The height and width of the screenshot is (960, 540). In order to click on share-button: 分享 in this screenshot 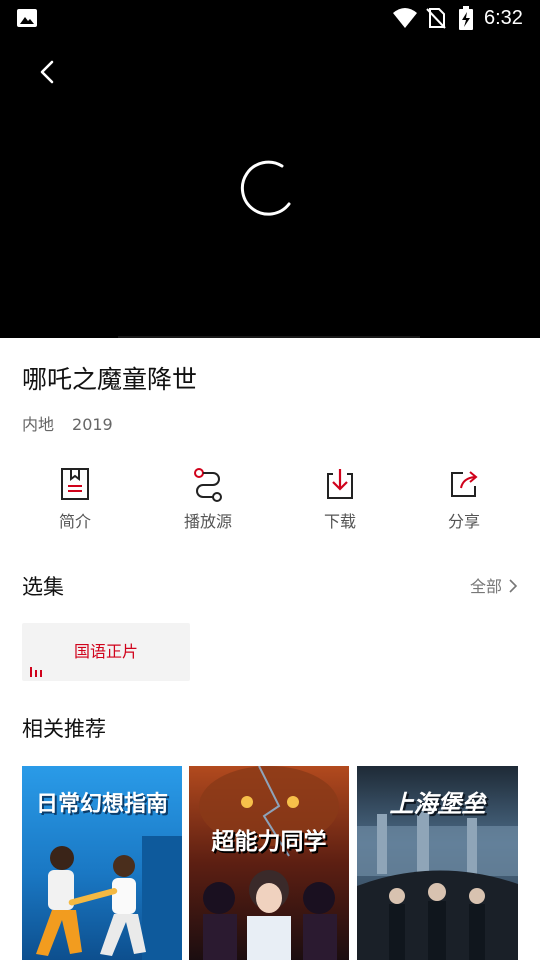, I will do `click(464, 504)`.